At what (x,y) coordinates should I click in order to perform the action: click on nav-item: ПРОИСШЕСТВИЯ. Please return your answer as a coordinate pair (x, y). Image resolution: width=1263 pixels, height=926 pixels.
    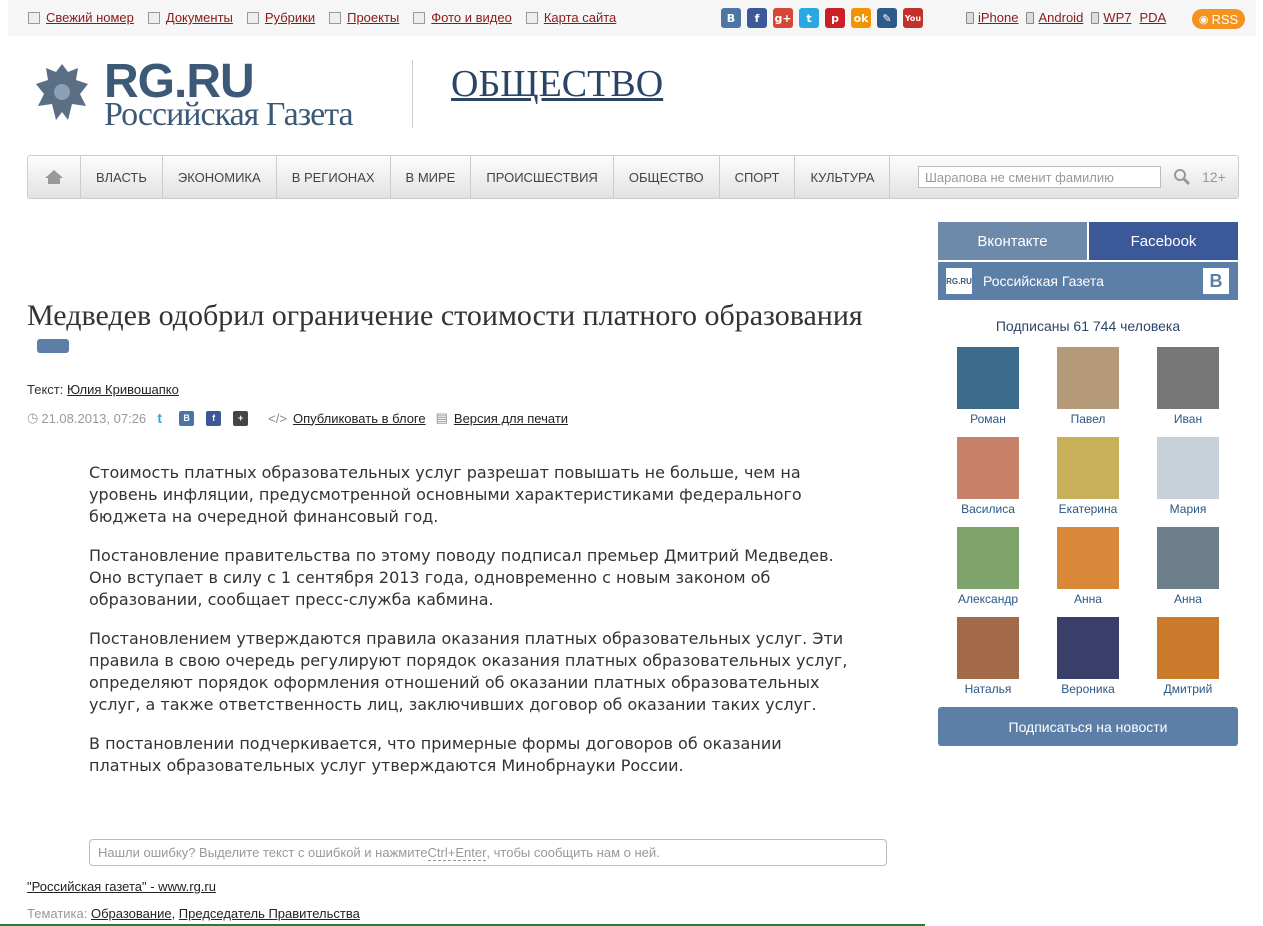
    Looking at the image, I should click on (542, 177).